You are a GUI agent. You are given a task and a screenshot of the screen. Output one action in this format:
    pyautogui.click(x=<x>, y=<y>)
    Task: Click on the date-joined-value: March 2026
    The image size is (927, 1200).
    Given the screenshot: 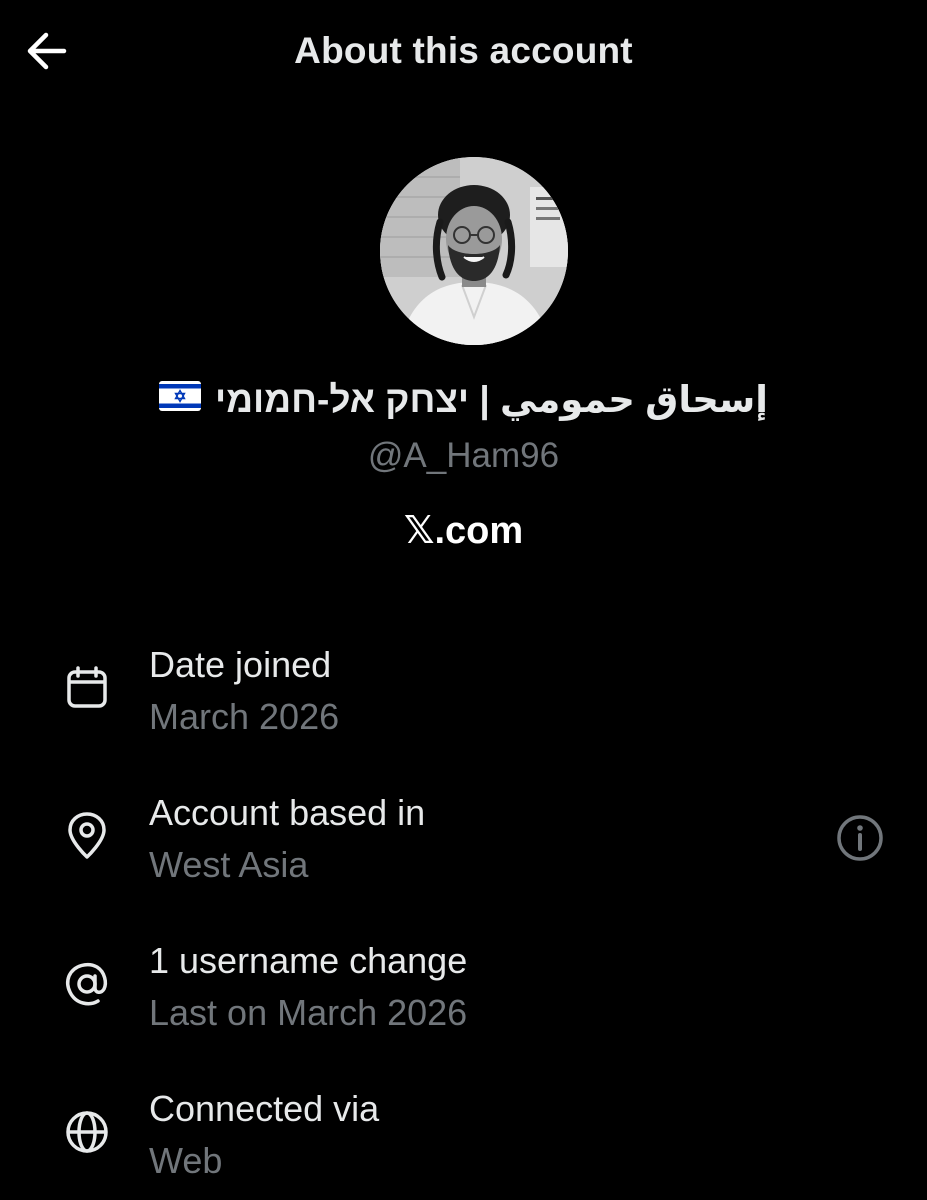 What is the action you would take?
    pyautogui.click(x=244, y=716)
    